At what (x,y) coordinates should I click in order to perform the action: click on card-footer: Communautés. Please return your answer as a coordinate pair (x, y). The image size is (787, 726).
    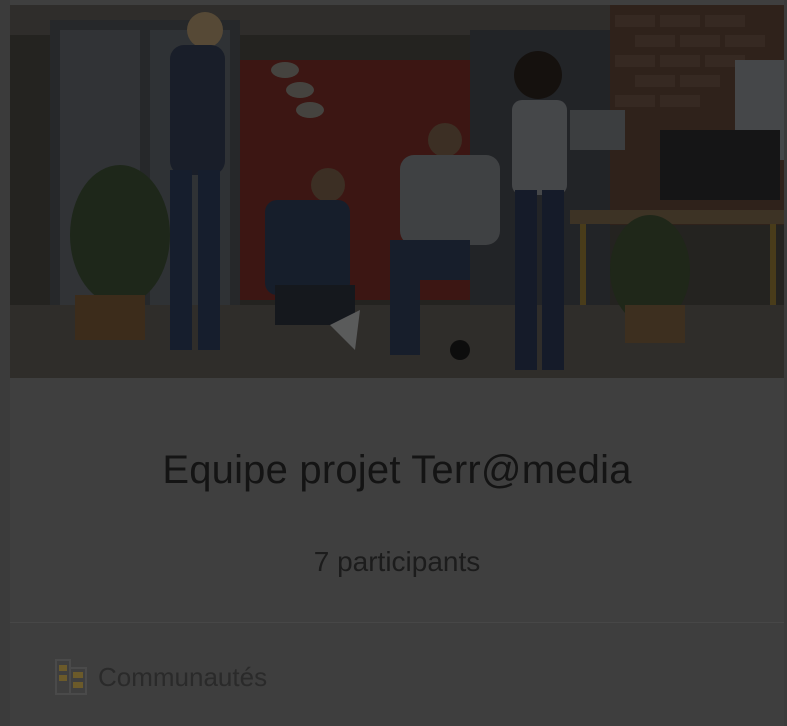
    Looking at the image, I should click on (397, 674).